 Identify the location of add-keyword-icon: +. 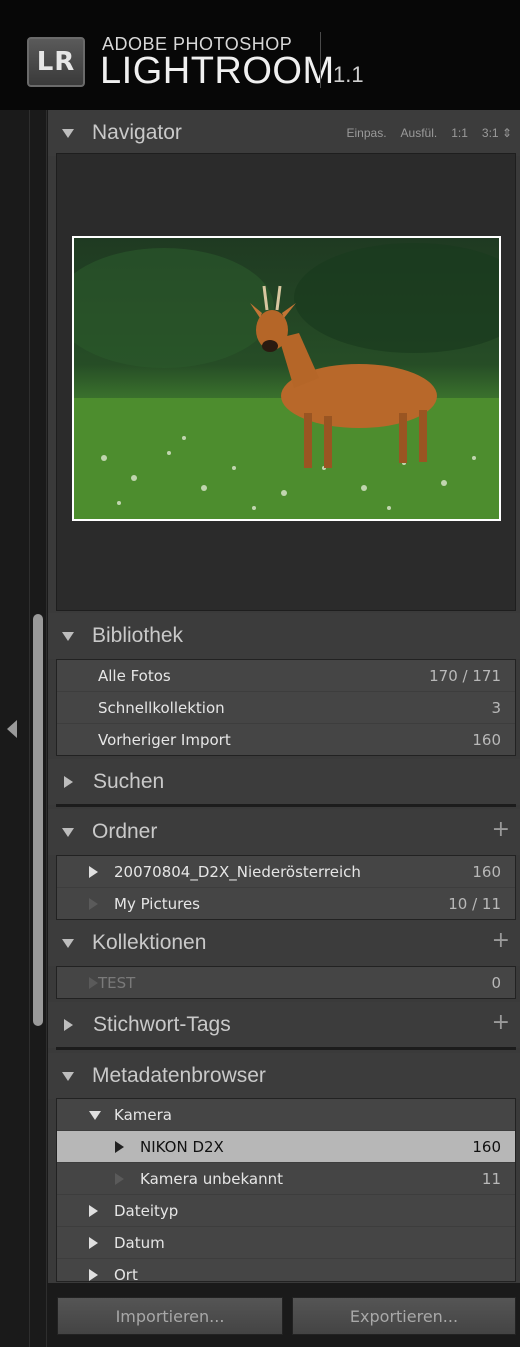
(501, 1022).